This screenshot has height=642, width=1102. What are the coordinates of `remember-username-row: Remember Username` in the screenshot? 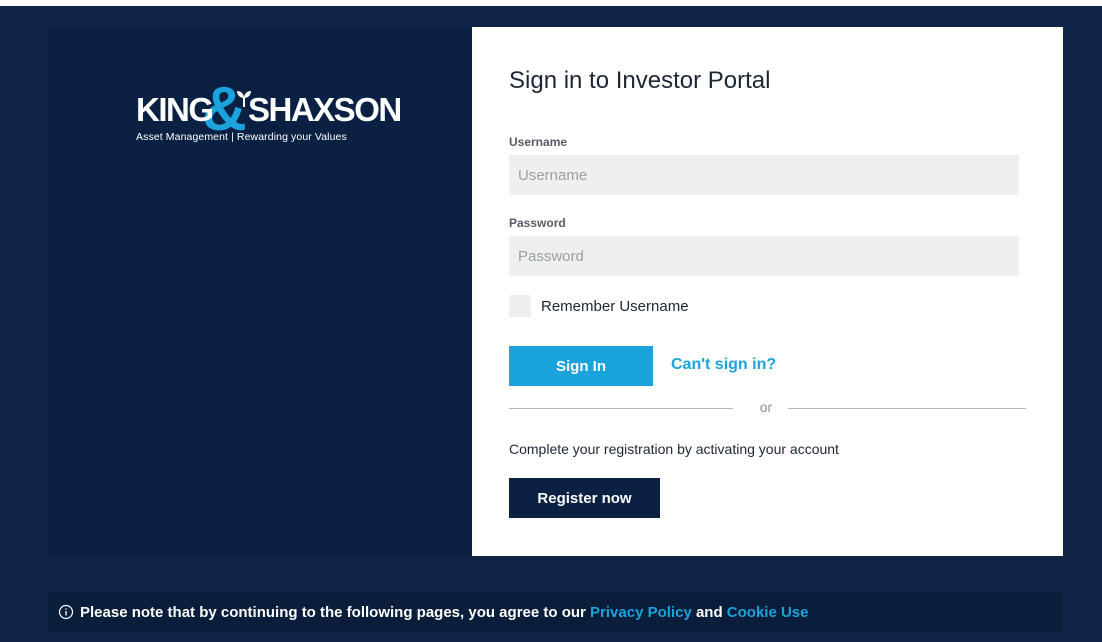 It's located at (599, 306).